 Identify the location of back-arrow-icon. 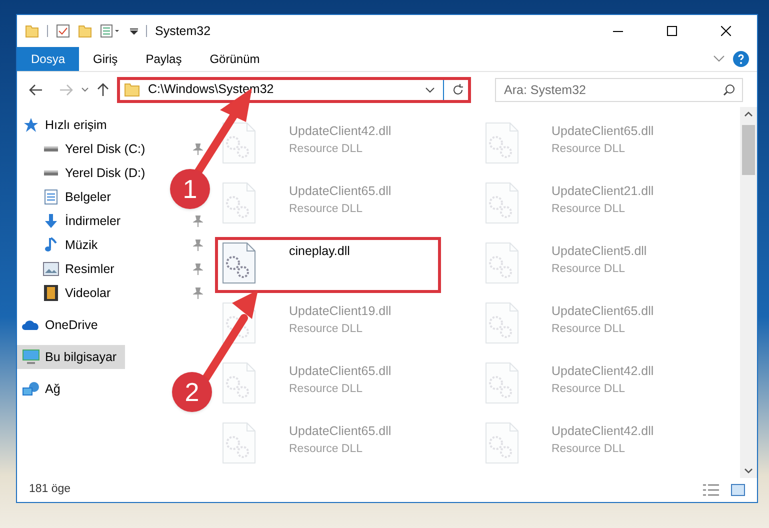
(36, 90).